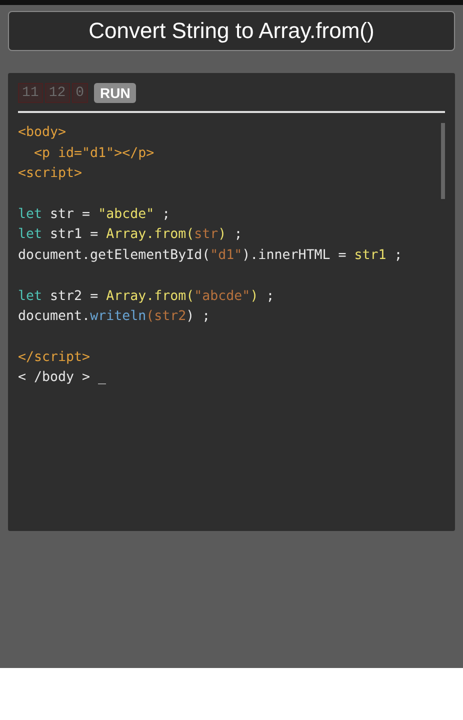 The width and height of the screenshot is (463, 720). Describe the element at coordinates (55, 357) in the screenshot. I see `code-line: </script>` at that location.